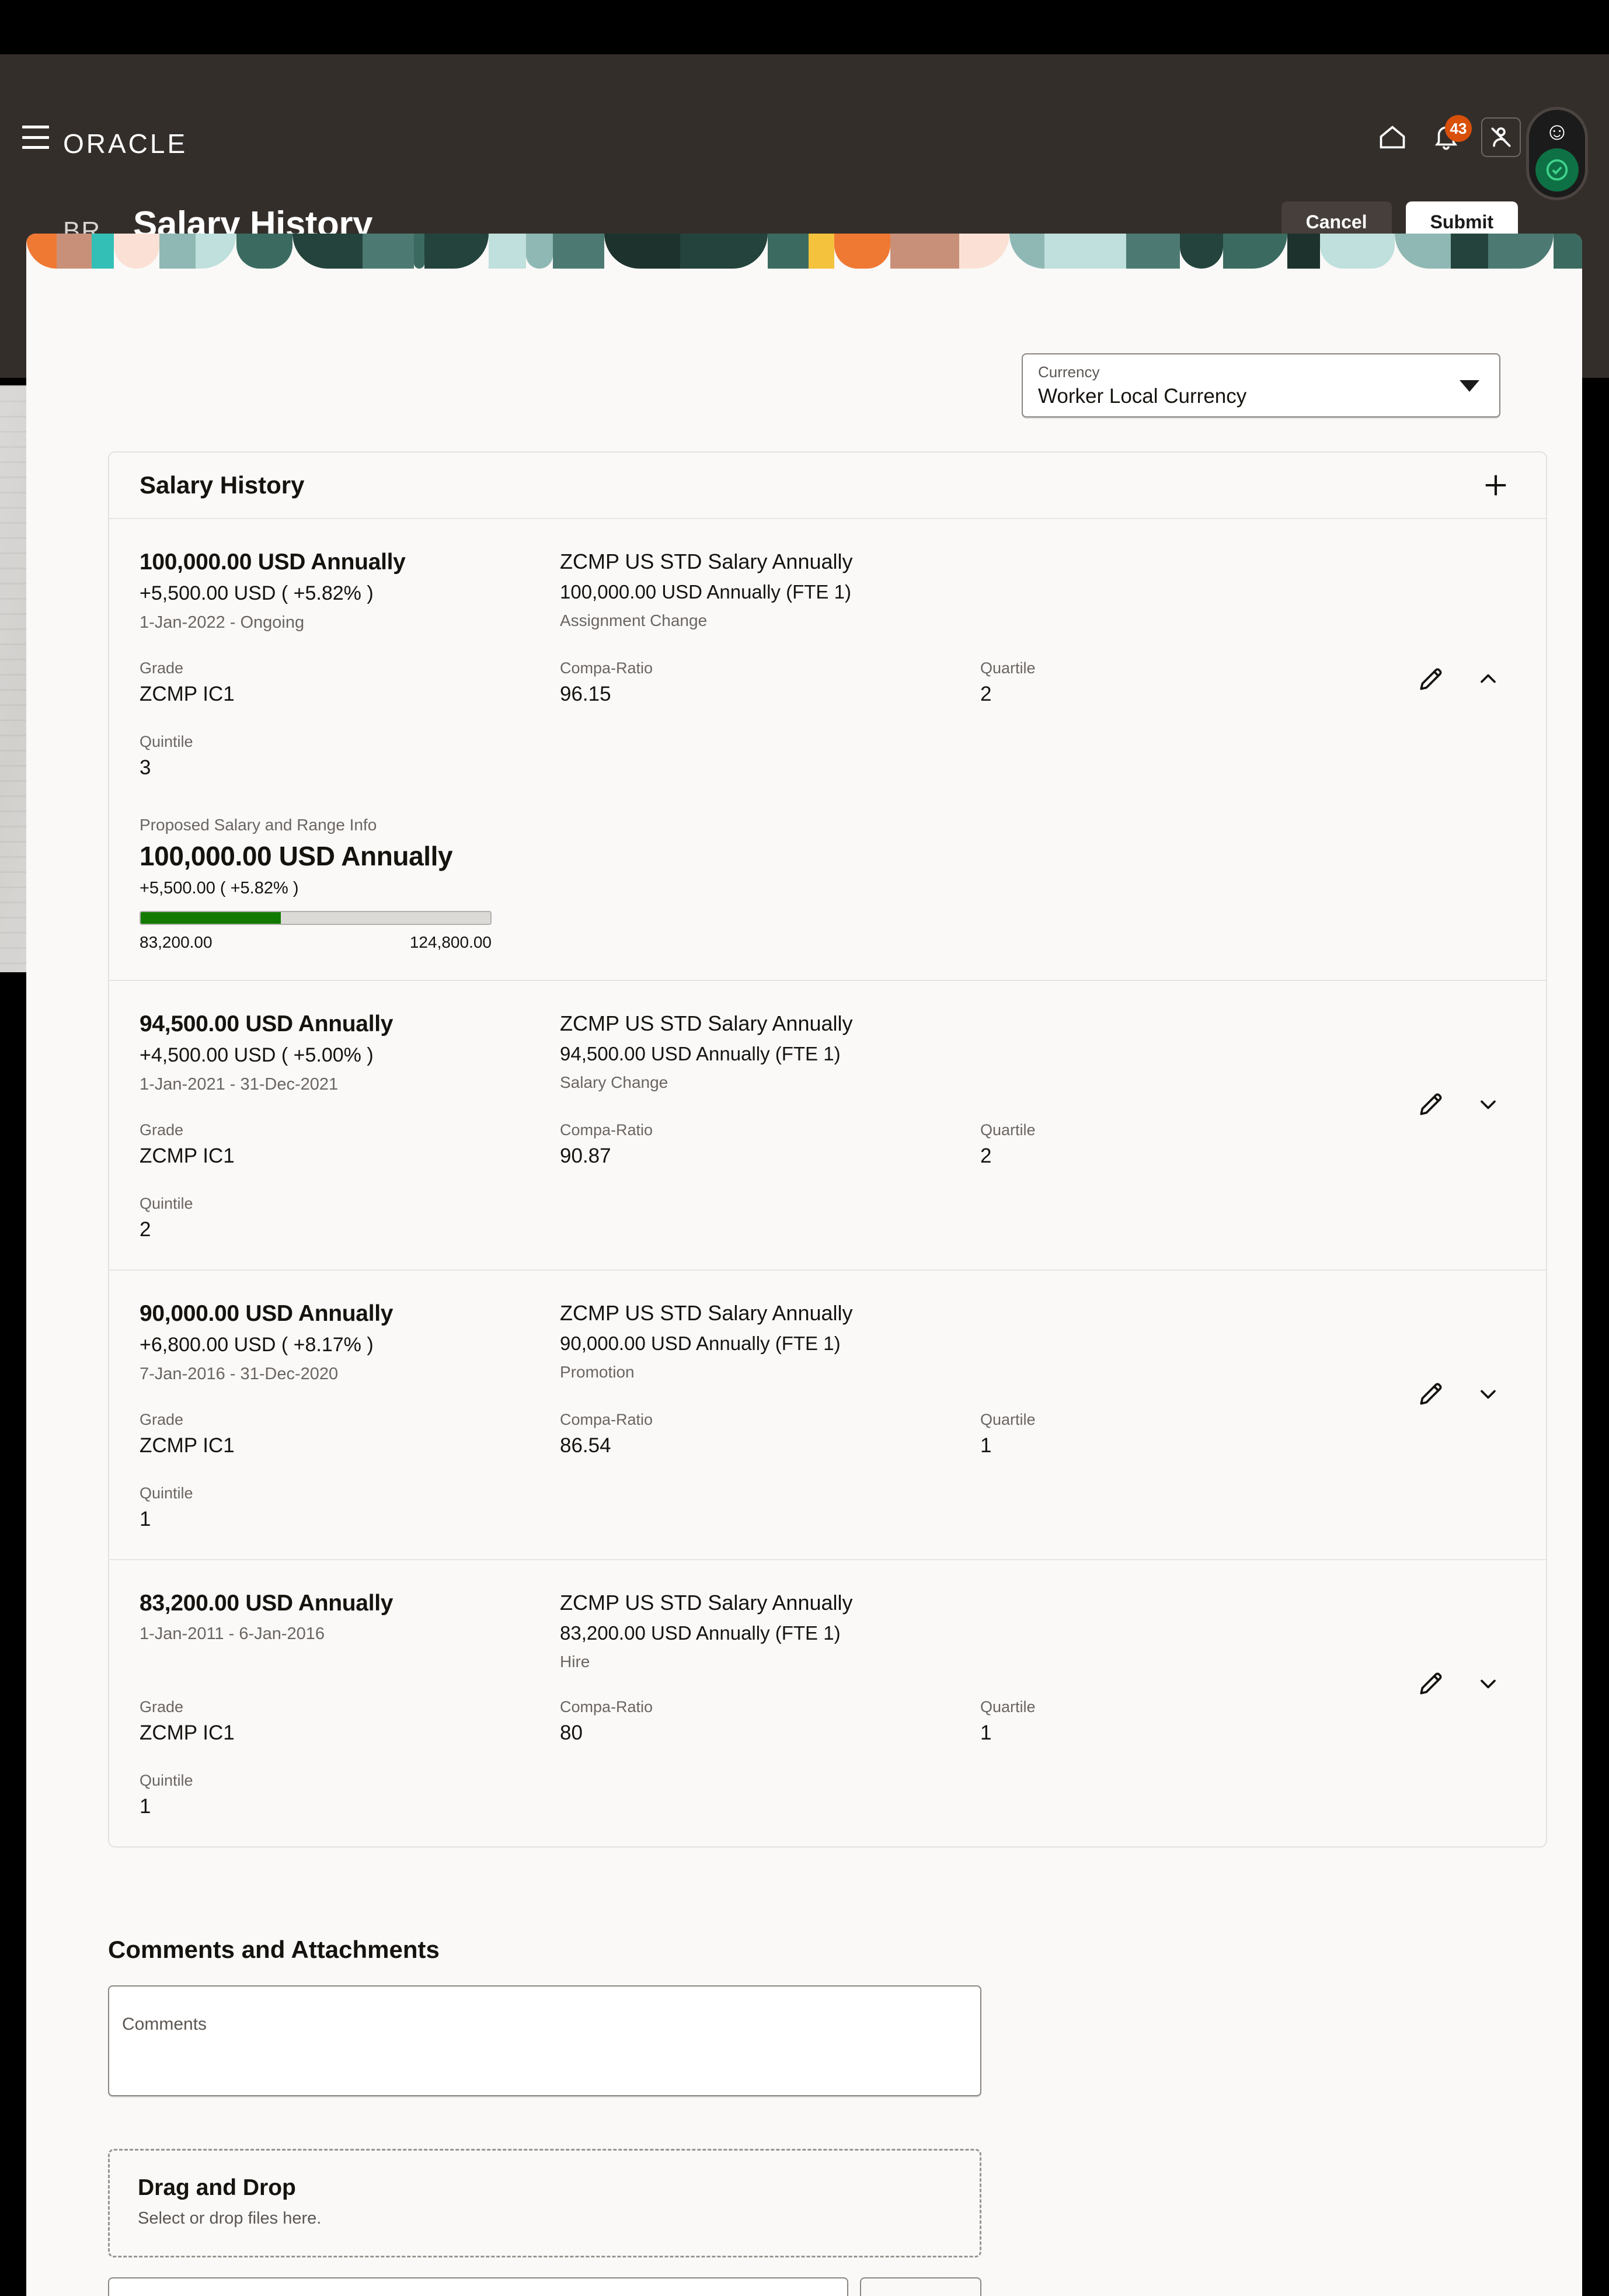 This screenshot has width=1609, height=2296. I want to click on entry-dates: 1-Jan-2022 - Ongoing, so click(222, 623).